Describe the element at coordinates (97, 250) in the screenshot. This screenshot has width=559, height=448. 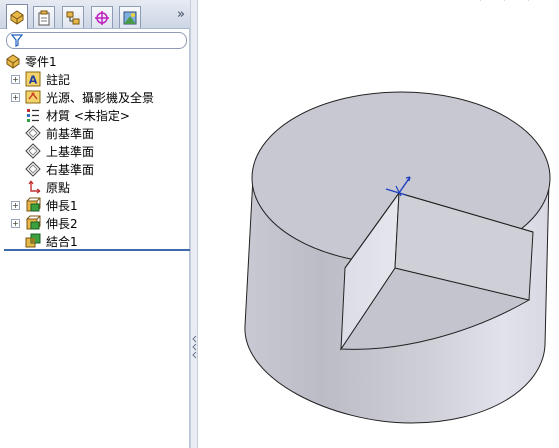
I see `rollback-bar` at that location.